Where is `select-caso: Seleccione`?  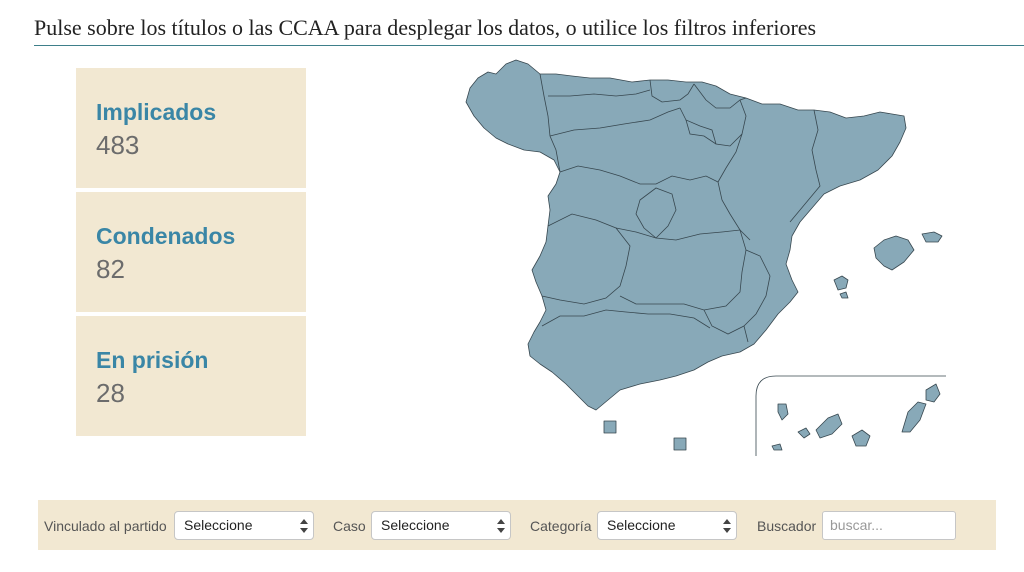 select-caso: Seleccione is located at coordinates (441, 525).